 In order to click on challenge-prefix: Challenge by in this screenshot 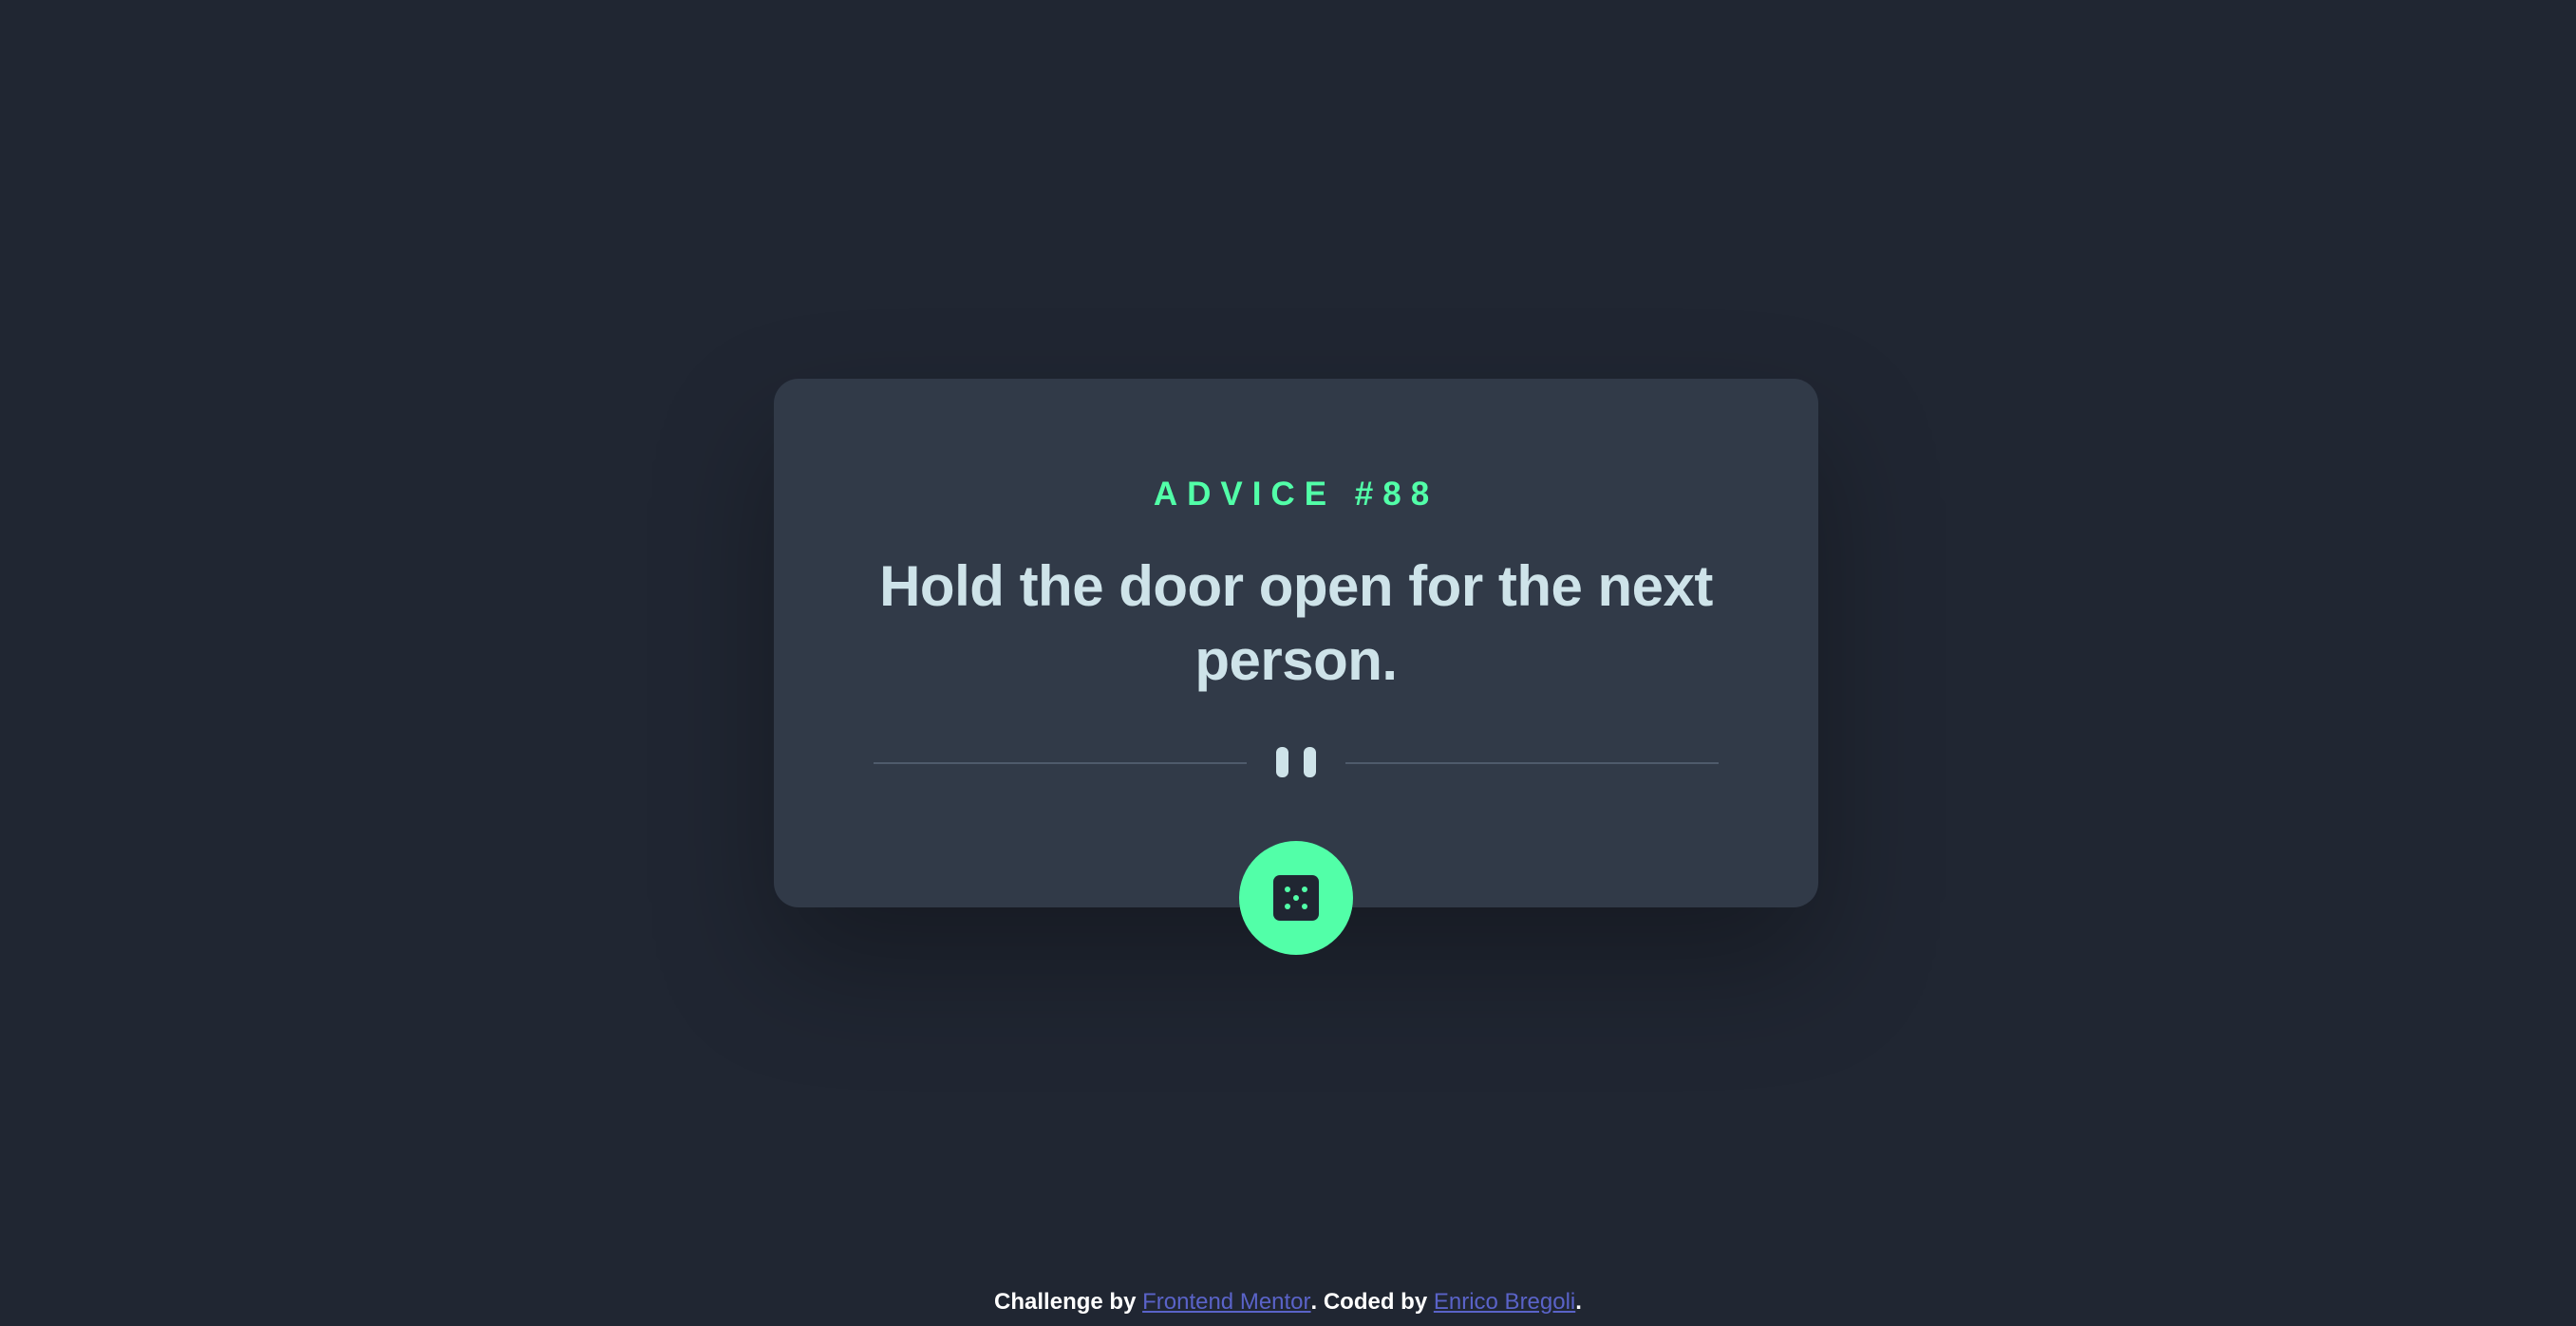, I will do `click(1068, 1302)`.